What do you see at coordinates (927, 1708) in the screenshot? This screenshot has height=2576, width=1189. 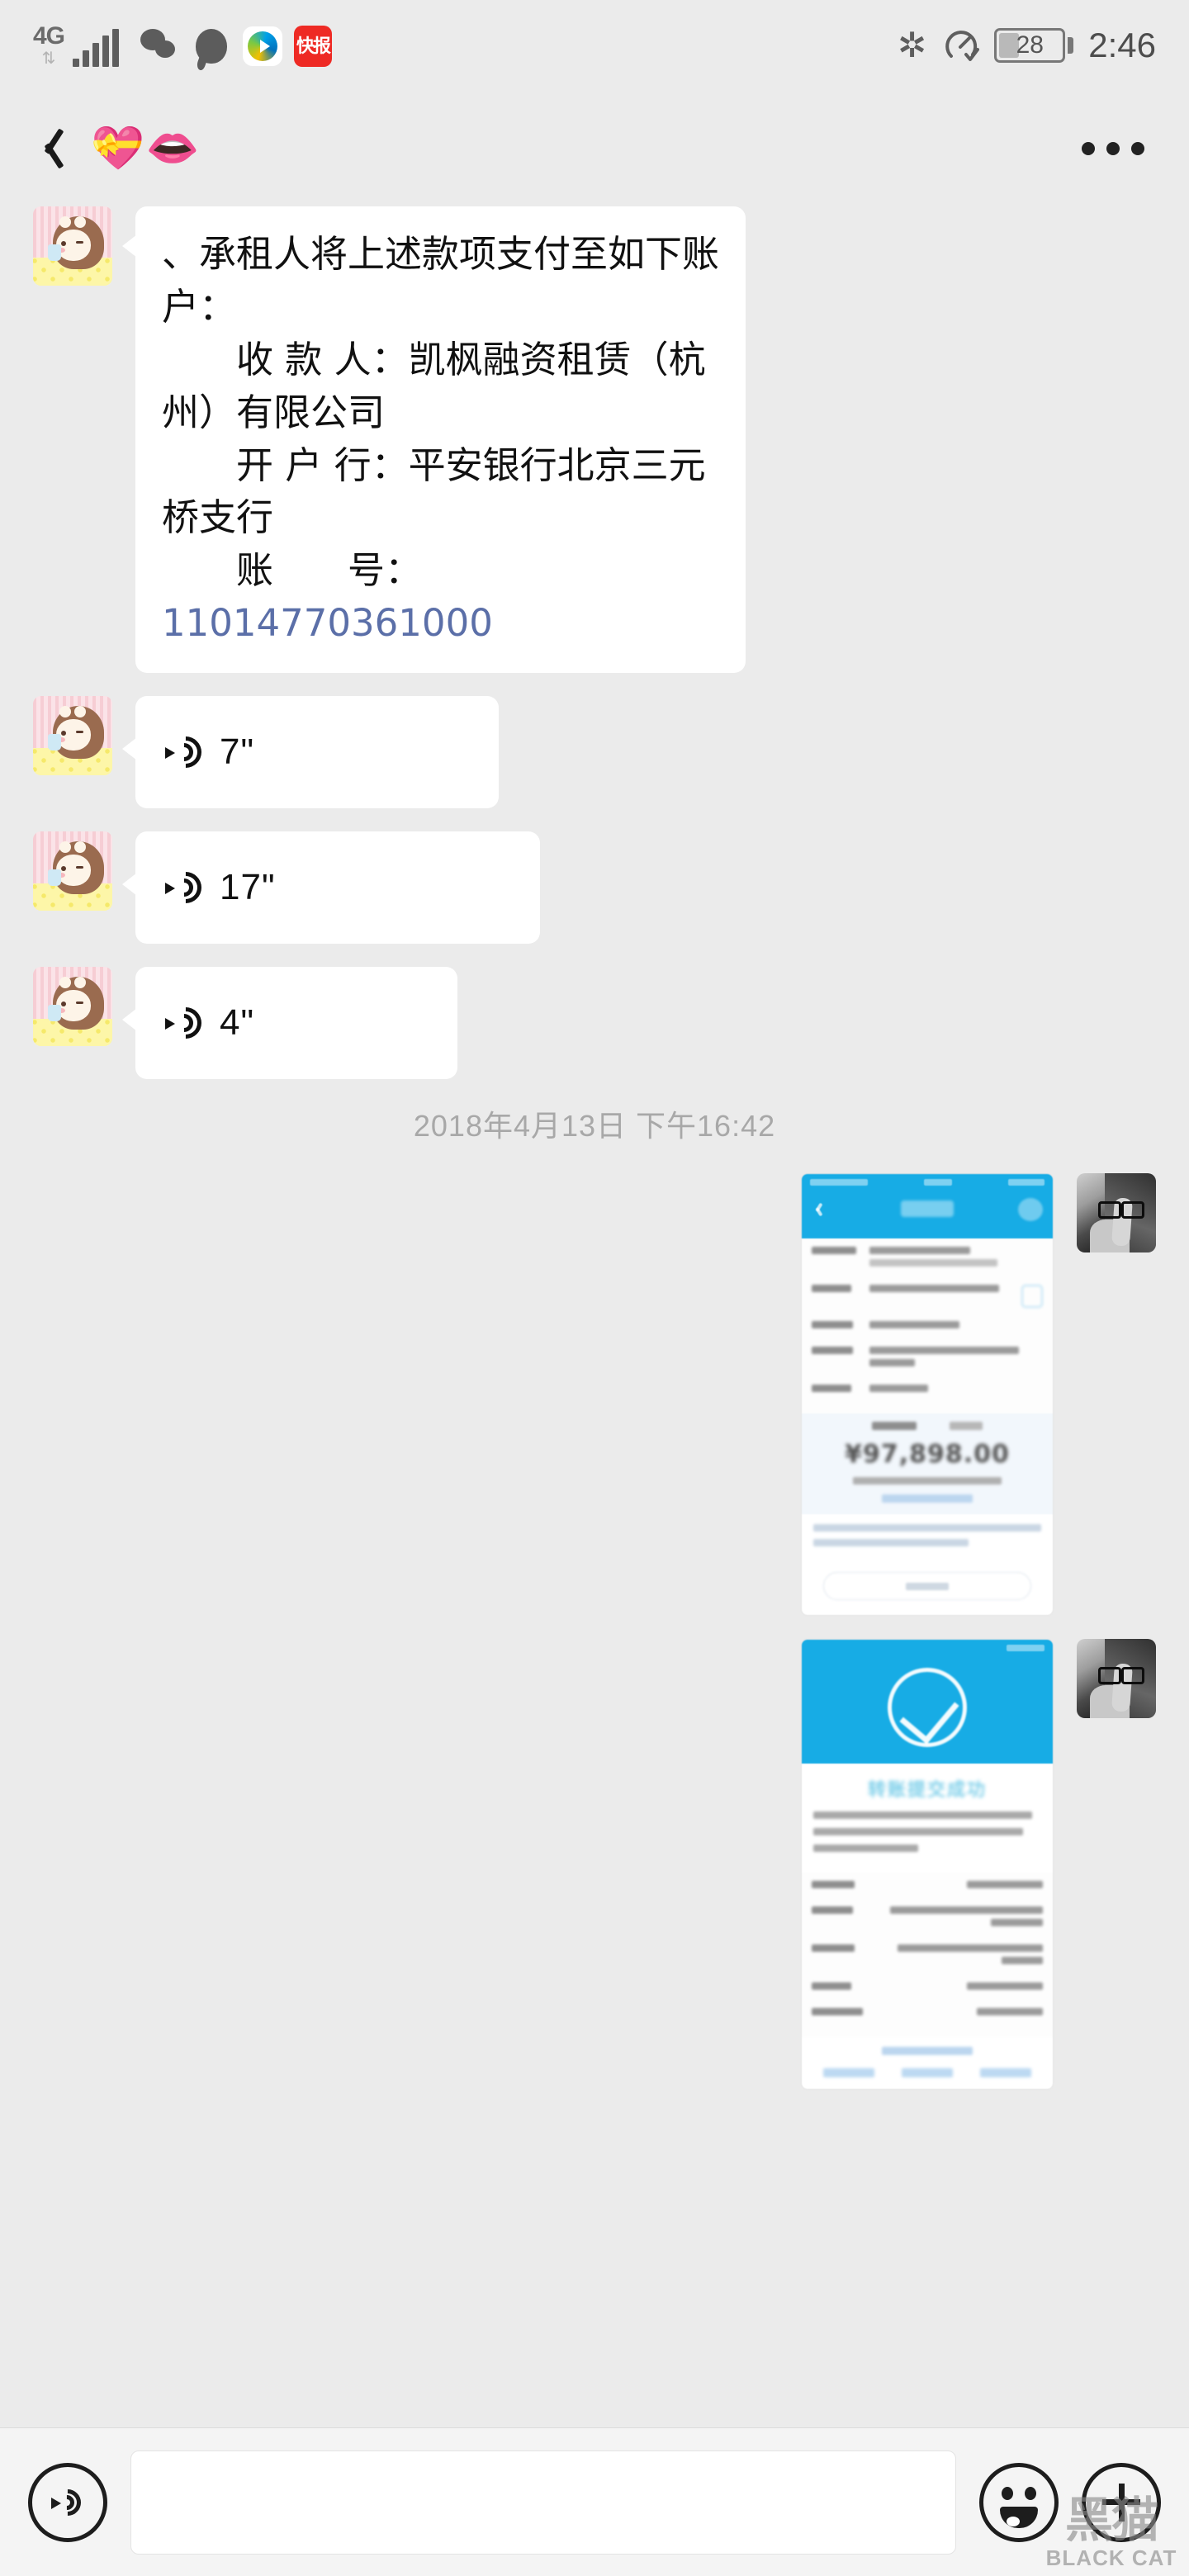 I see `success-check-icon` at bounding box center [927, 1708].